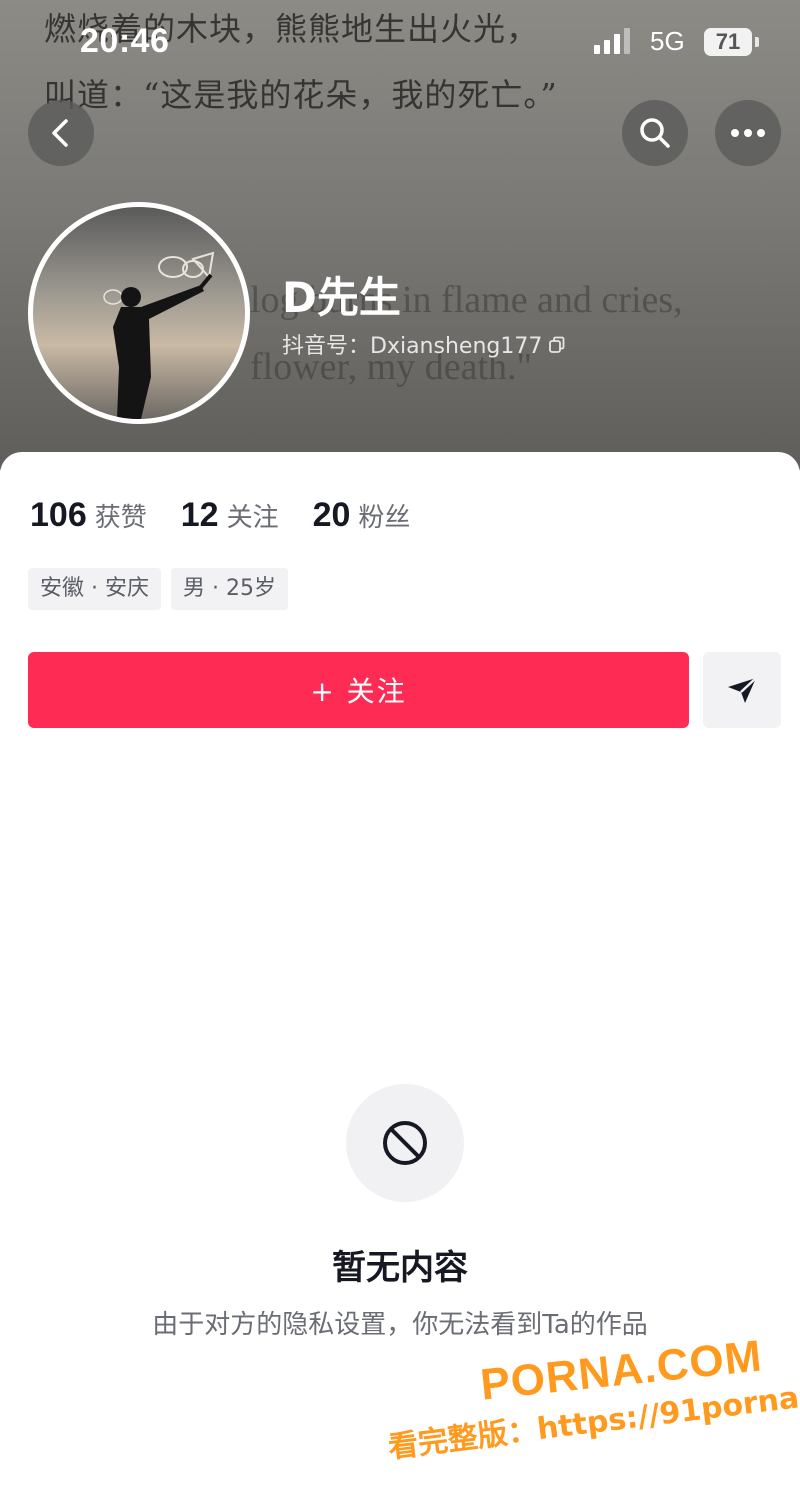 This screenshot has width=800, height=1499. Describe the element at coordinates (199, 515) in the screenshot. I see `stat-value: 12` at that location.